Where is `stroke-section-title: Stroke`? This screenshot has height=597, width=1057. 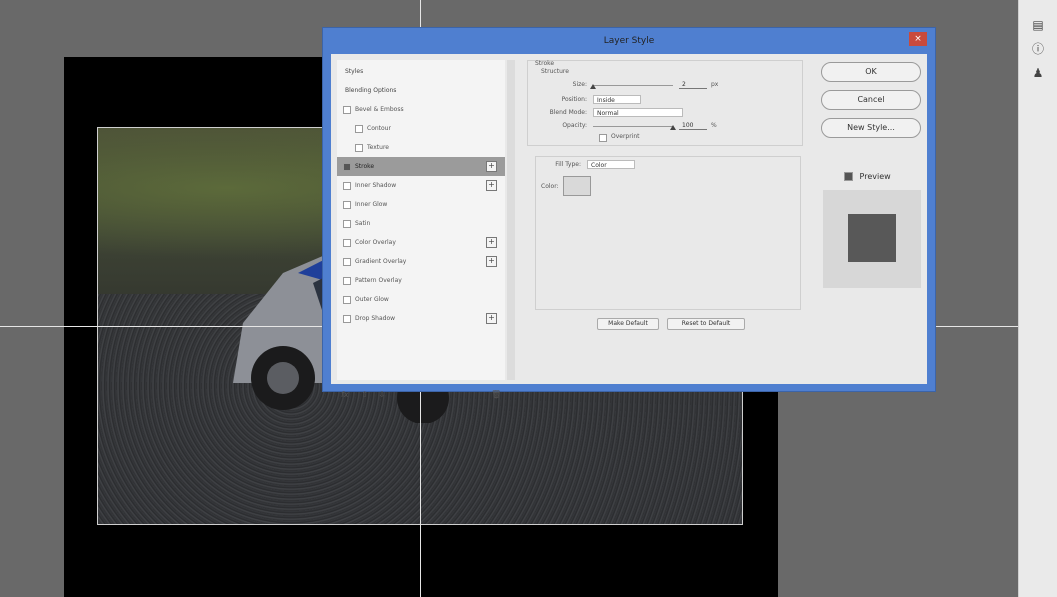 stroke-section-title: Stroke is located at coordinates (545, 63).